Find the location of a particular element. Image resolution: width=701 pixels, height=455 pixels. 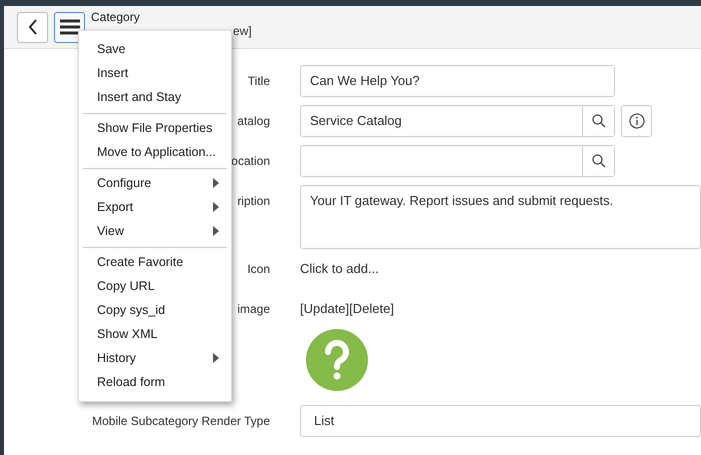

field-label: image is located at coordinates (253, 309).